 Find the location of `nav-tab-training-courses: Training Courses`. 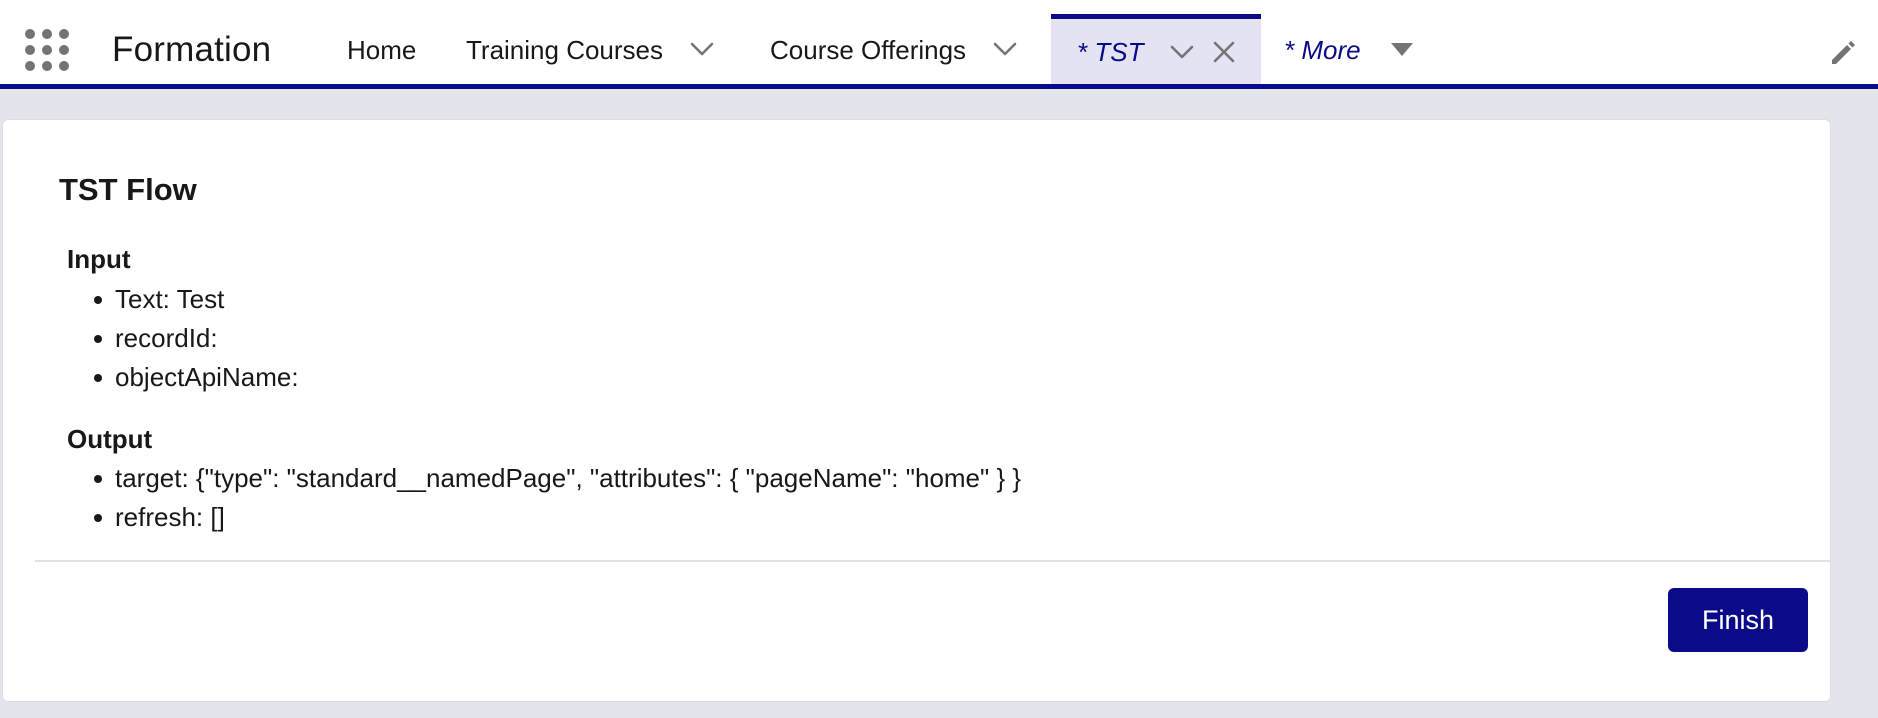

nav-tab-training-courses: Training Courses is located at coordinates (591, 49).